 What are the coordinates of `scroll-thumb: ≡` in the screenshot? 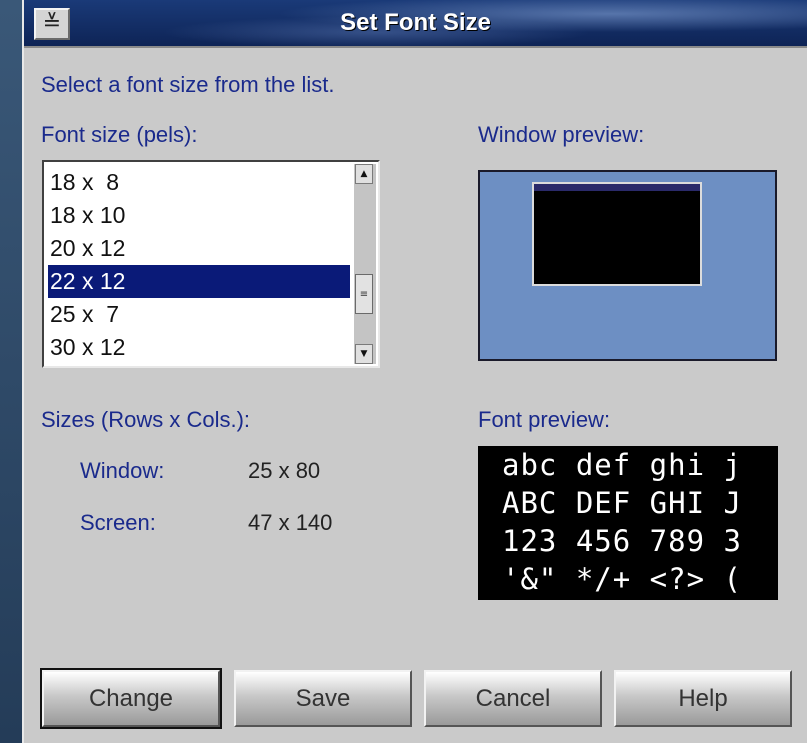 It's located at (364, 294).